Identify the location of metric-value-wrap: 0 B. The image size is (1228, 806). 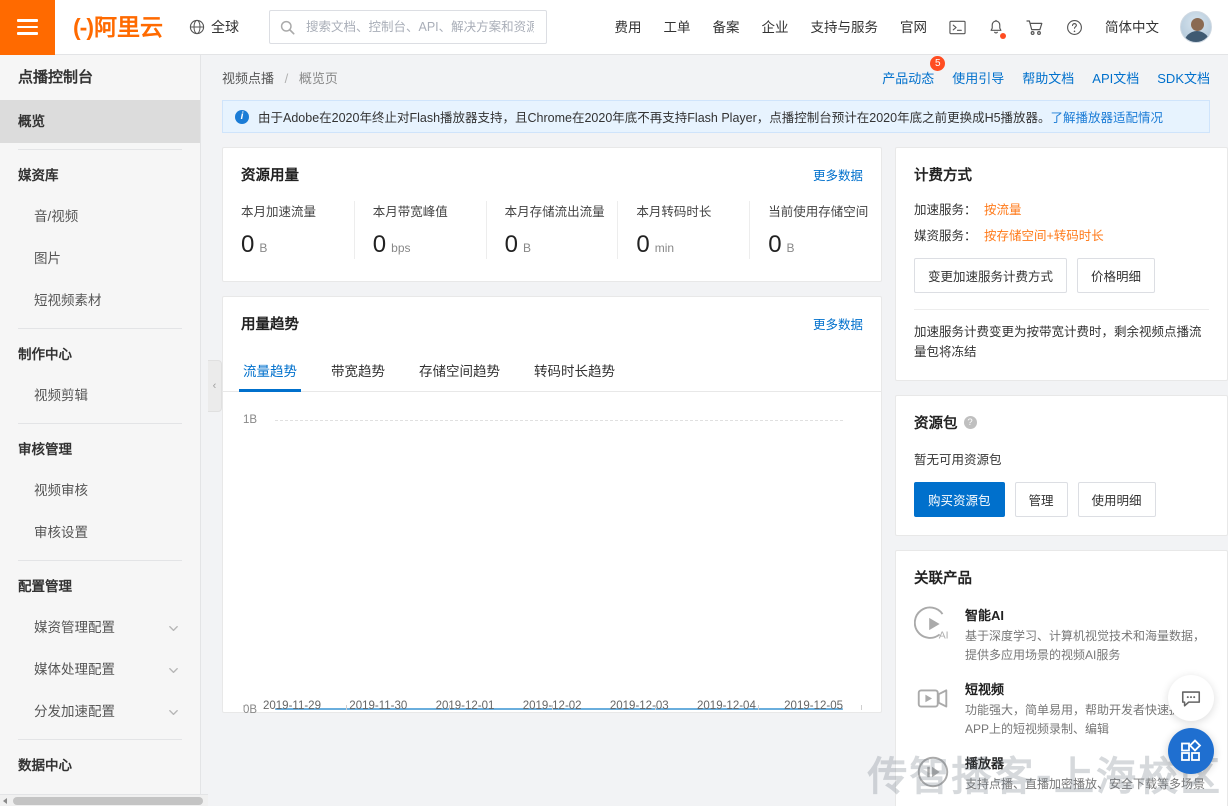
(297, 245).